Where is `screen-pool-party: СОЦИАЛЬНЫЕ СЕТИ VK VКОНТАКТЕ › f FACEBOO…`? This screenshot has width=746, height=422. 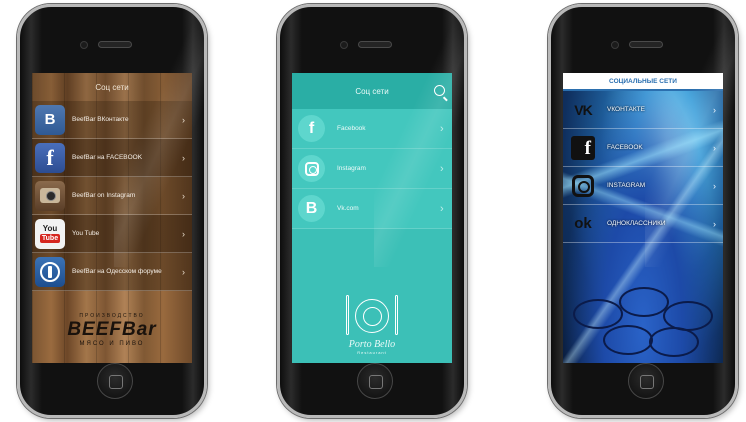
screen-pool-party: СОЦИАЛЬНЫЕ СЕТИ VK VКОНТАКТЕ › f FACEBOO… is located at coordinates (643, 218).